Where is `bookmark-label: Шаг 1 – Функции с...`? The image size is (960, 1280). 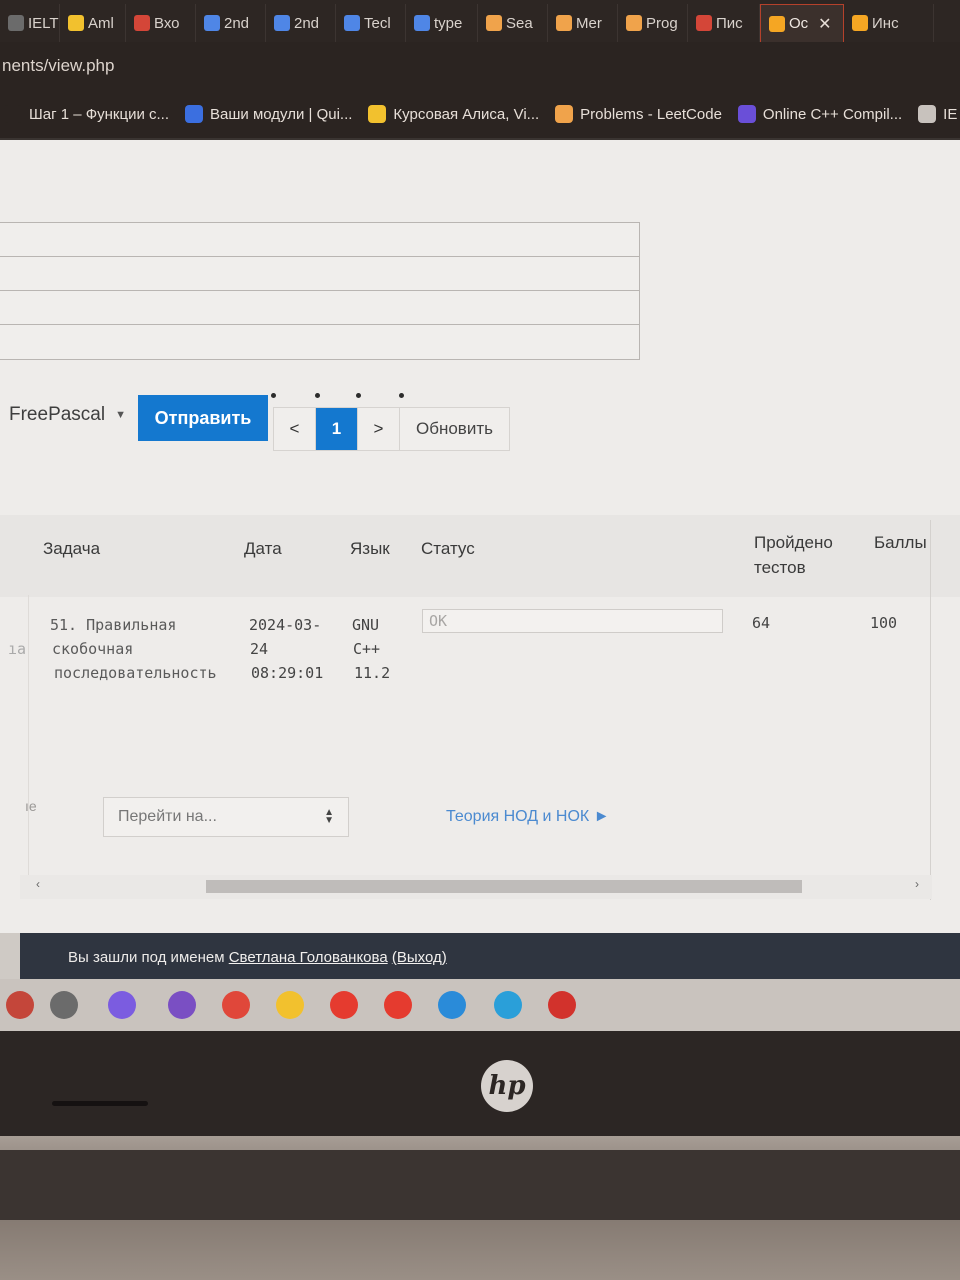
bookmark-label: Шаг 1 – Функции с... is located at coordinates (99, 114).